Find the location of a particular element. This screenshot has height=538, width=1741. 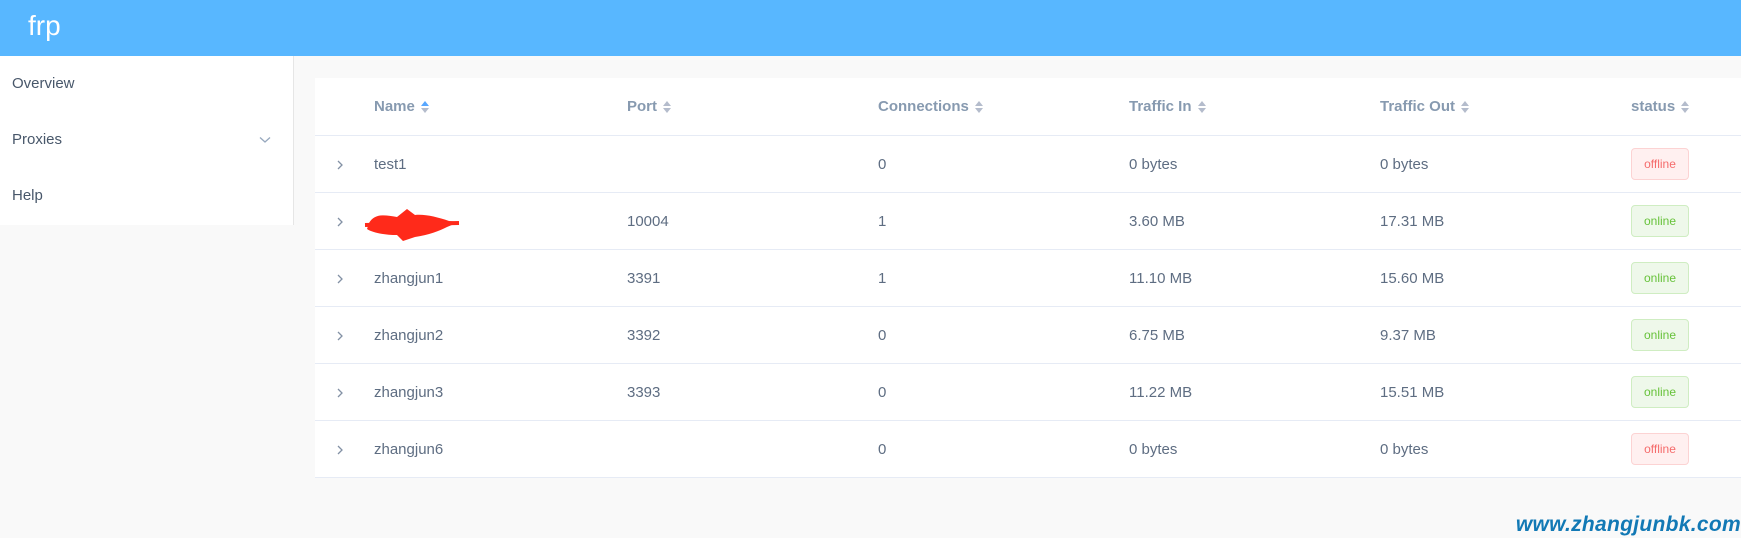

cell-traffic-out: 9.37 MB is located at coordinates (1408, 335).